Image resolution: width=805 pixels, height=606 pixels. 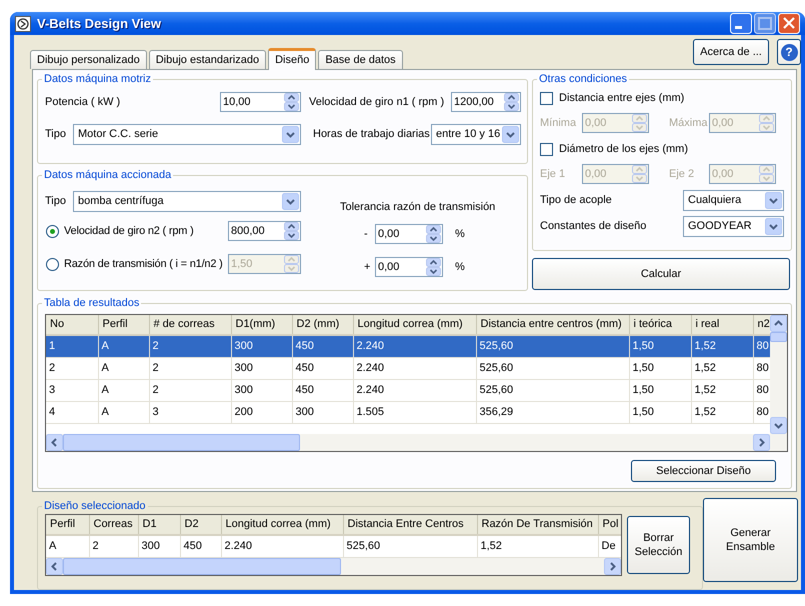 I want to click on tab: Base de datos, so click(x=360, y=59).